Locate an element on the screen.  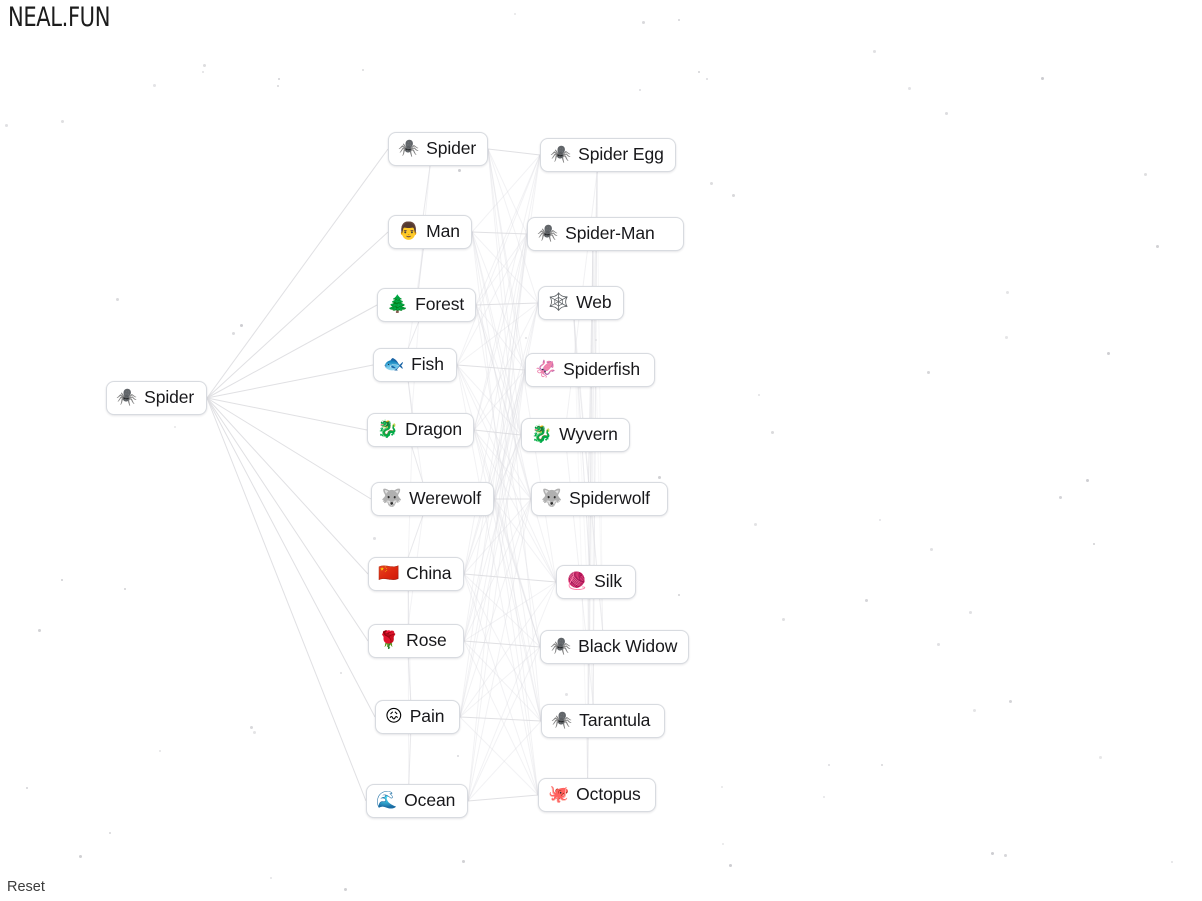
neal-fun-logo: NEAL.FUN is located at coordinates (59, 18).